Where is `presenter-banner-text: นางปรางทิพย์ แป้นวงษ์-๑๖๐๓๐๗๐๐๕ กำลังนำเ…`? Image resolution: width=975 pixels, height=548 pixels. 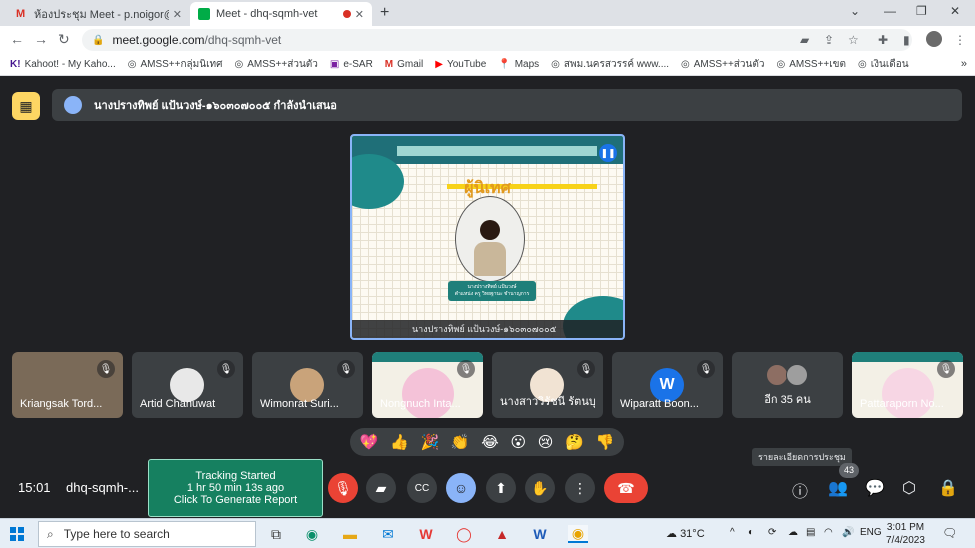
presenter-banner-text: นางปรางทิพย์ แป้นวงษ์-๑๖๐๓๐๗๐๐๕ กำลังนำเ… is located at coordinates (215, 106).